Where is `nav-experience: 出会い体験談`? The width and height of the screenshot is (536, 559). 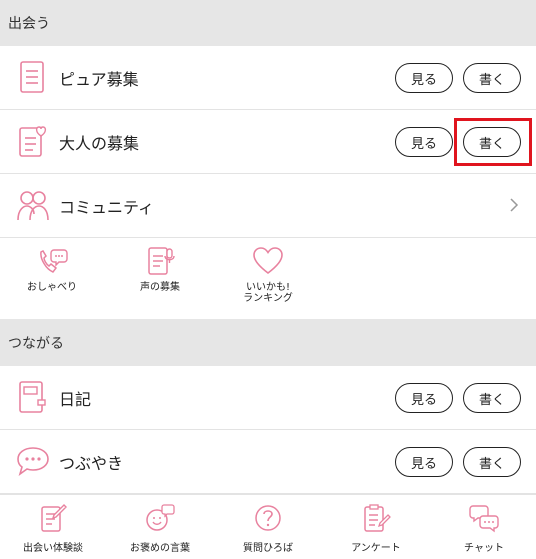
nav-experience: 出会い体験談 is located at coordinates (53, 528).